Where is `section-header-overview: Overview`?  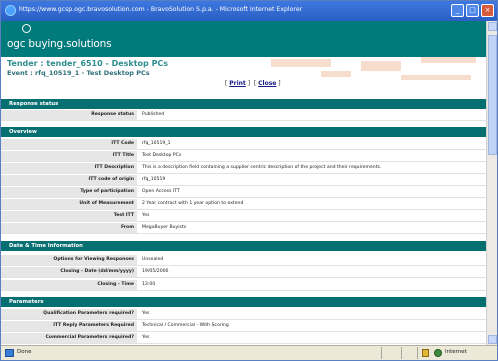 section-header-overview: Overview is located at coordinates (243, 132).